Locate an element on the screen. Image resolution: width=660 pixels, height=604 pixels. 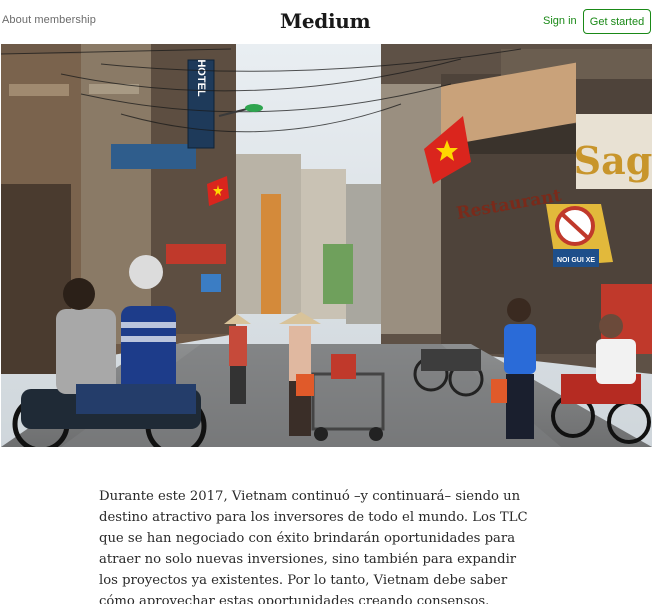
sag-sign-text: Sag is located at coordinates (613, 160).